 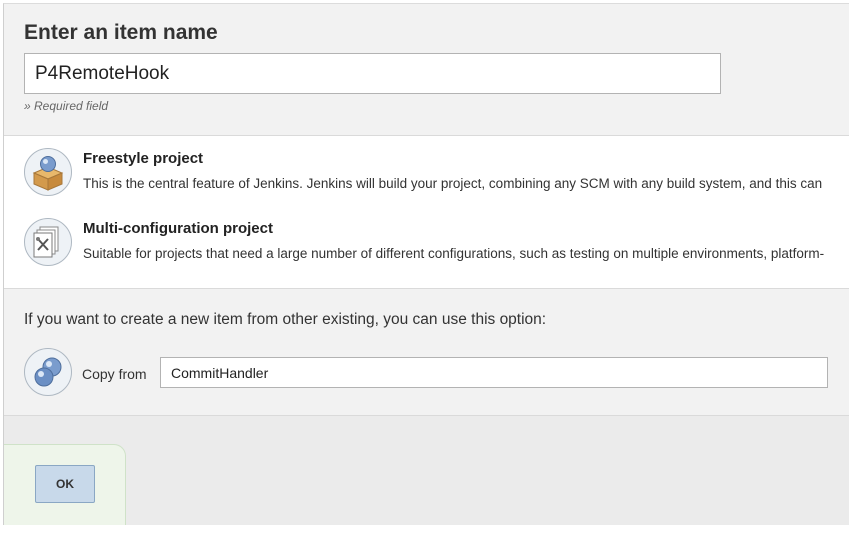 I want to click on required-field-note: » Required field, so click(x=66, y=106).